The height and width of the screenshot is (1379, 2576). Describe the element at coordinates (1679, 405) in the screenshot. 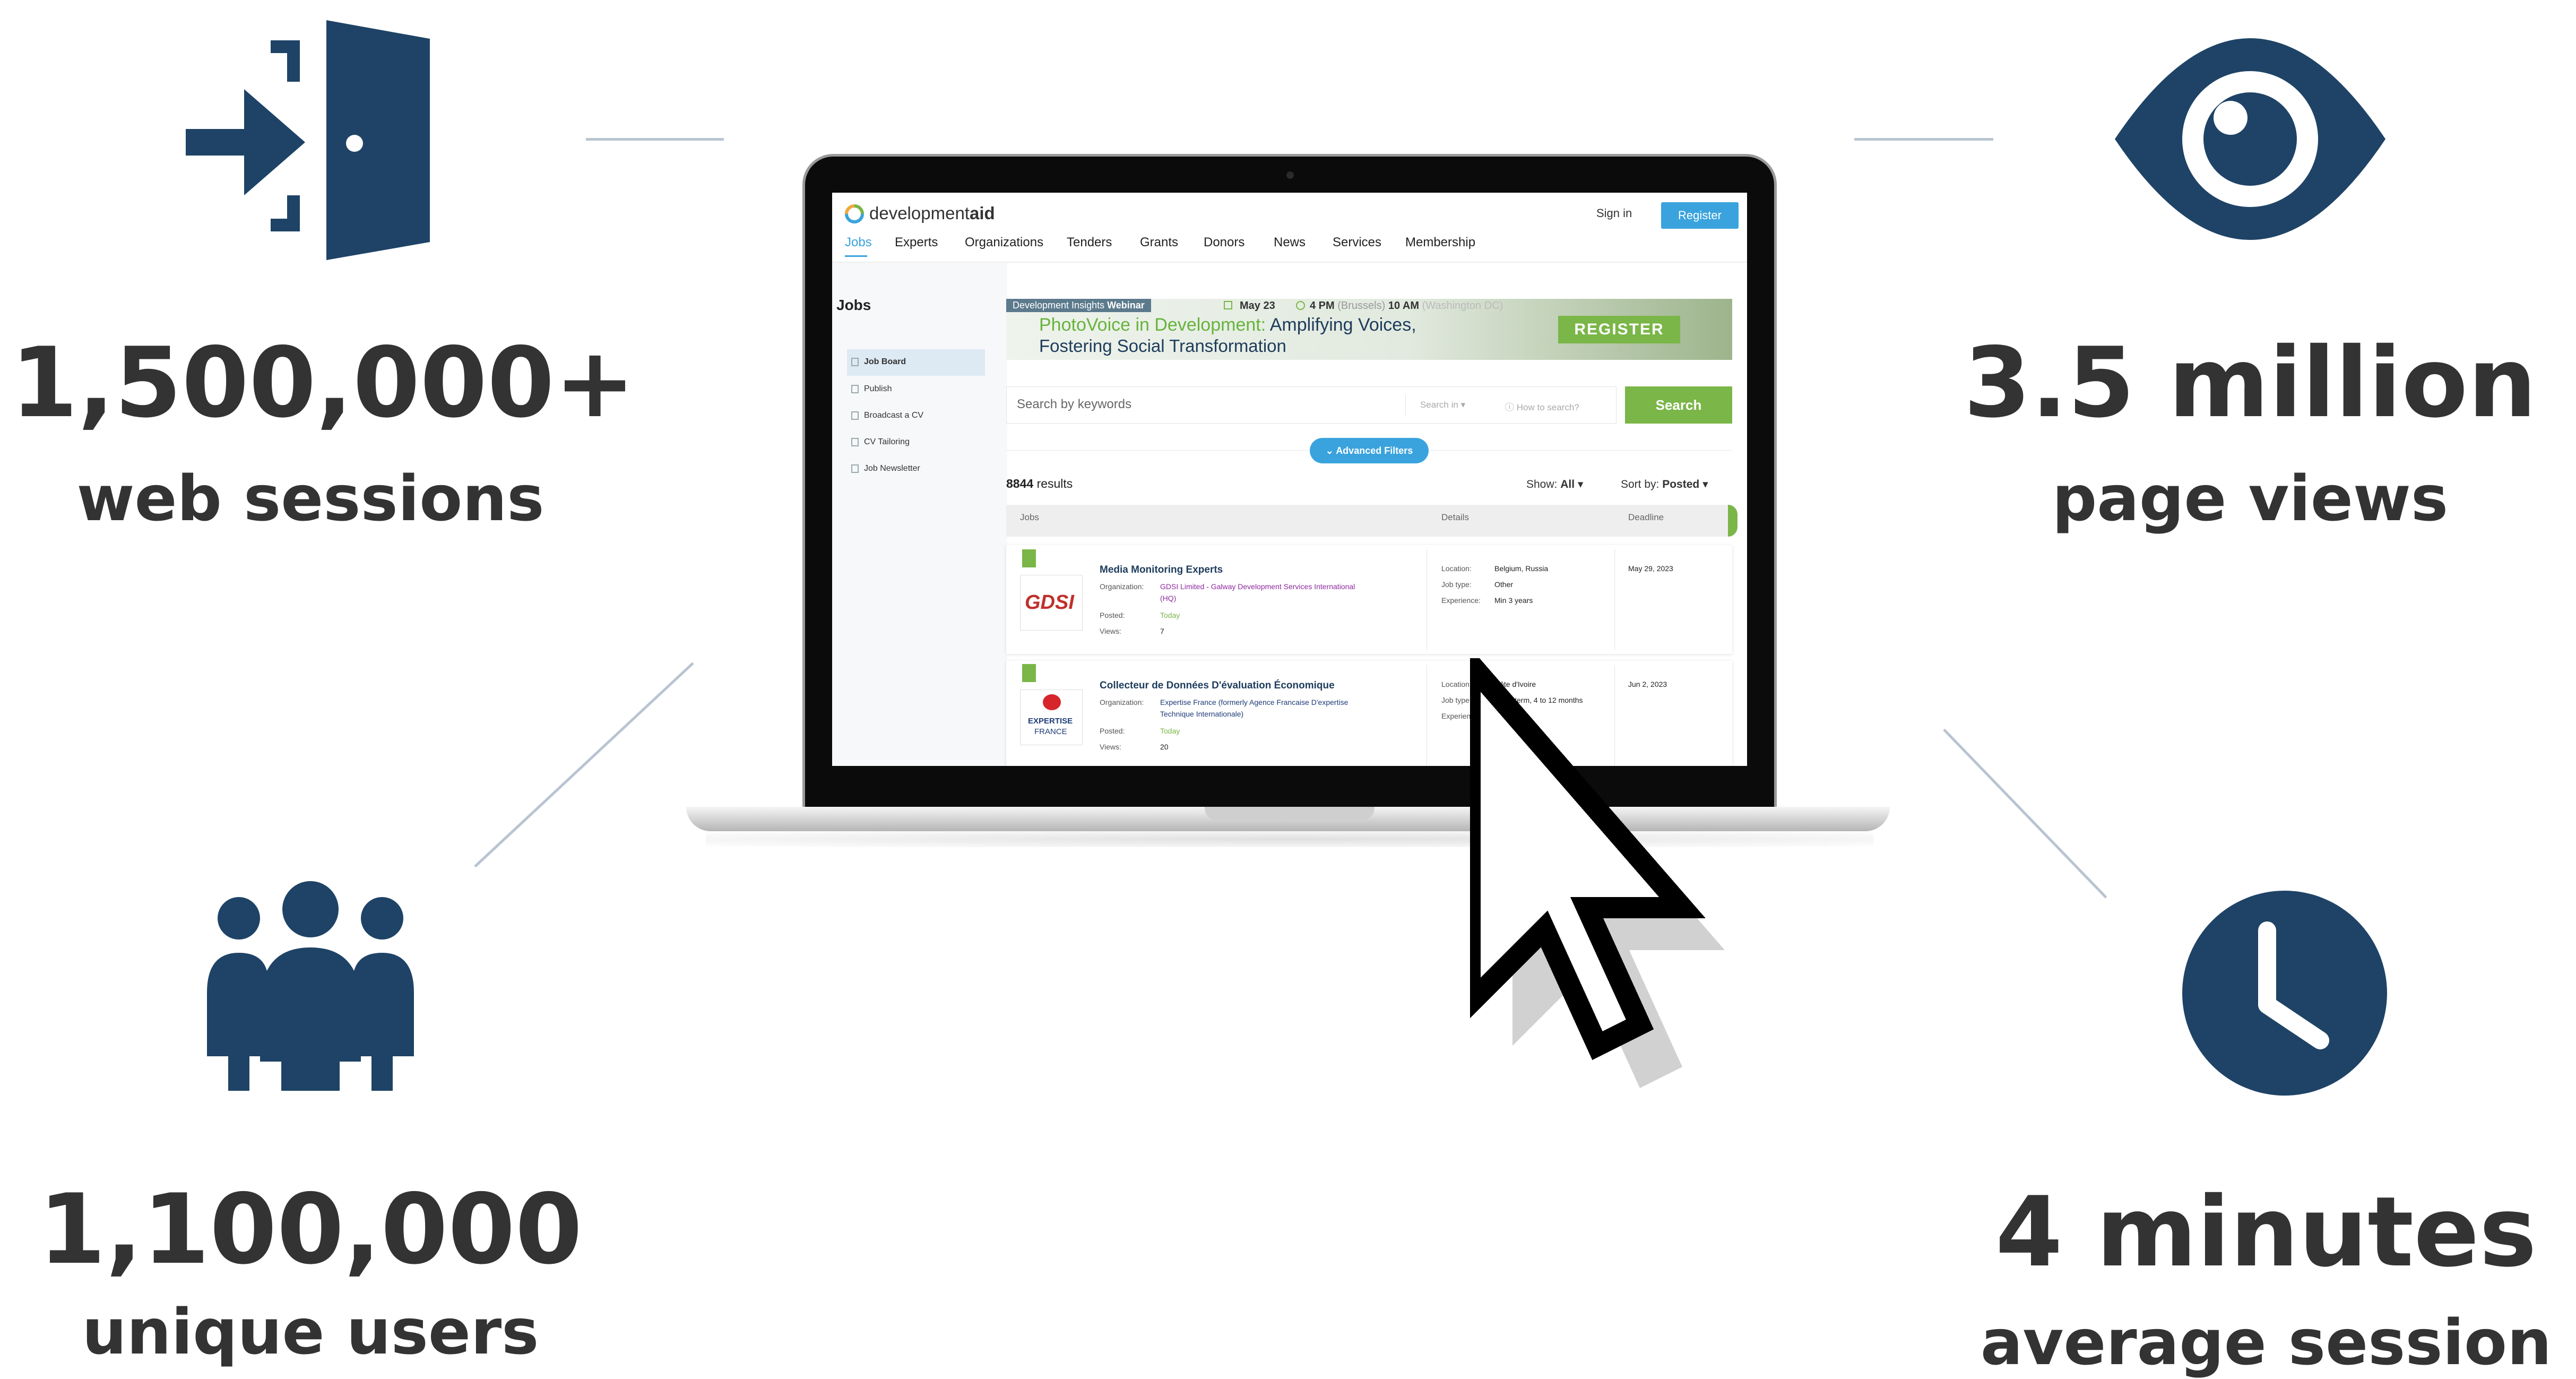

I see `search-button: Search` at that location.